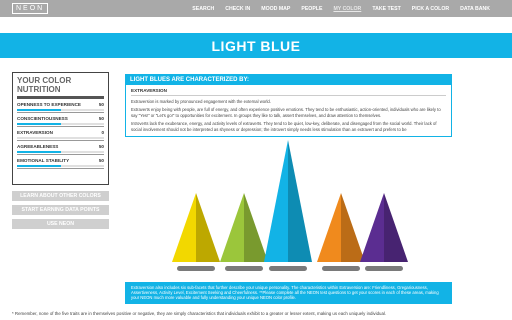 The height and width of the screenshot is (320, 512). I want to click on card-subheading: EXTRAVERSION, so click(288, 92).